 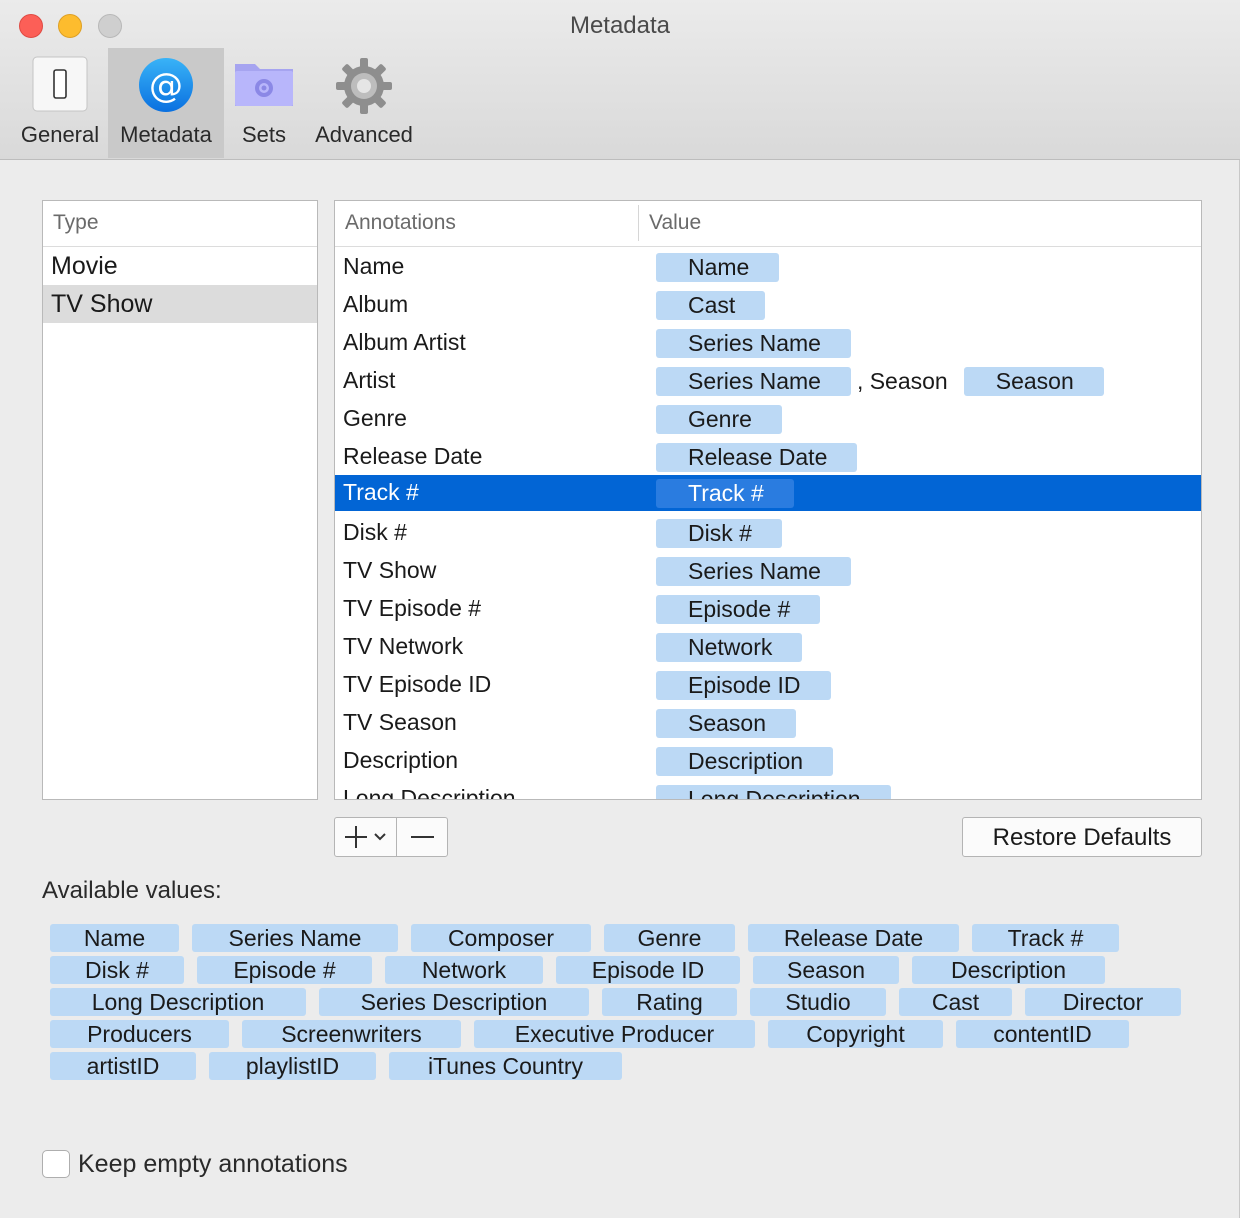 I want to click on available-token: Description, so click(x=1008, y=970).